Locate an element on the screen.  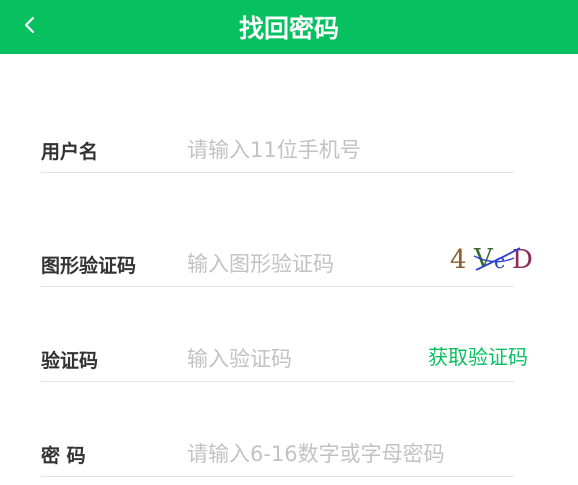
header-bar: 找回密码 is located at coordinates (289, 27).